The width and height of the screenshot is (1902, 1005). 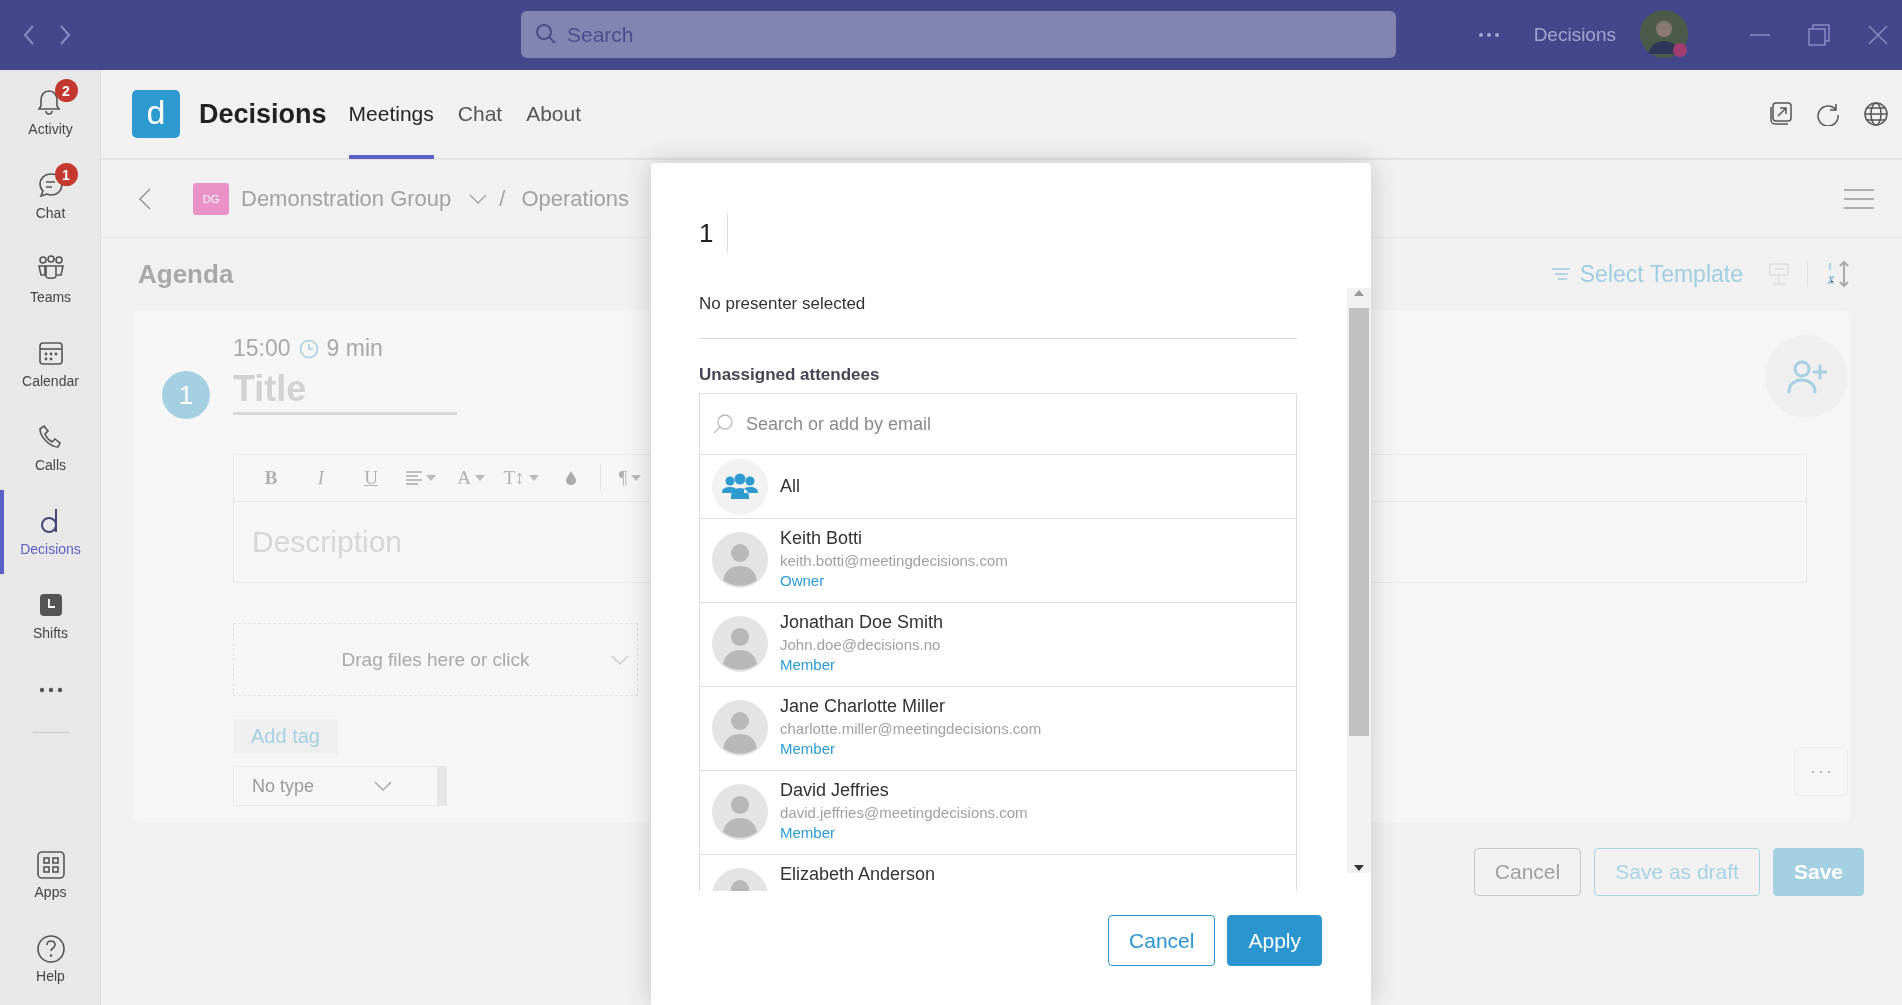 What do you see at coordinates (790, 486) in the screenshot?
I see `attendee-name: All` at bounding box center [790, 486].